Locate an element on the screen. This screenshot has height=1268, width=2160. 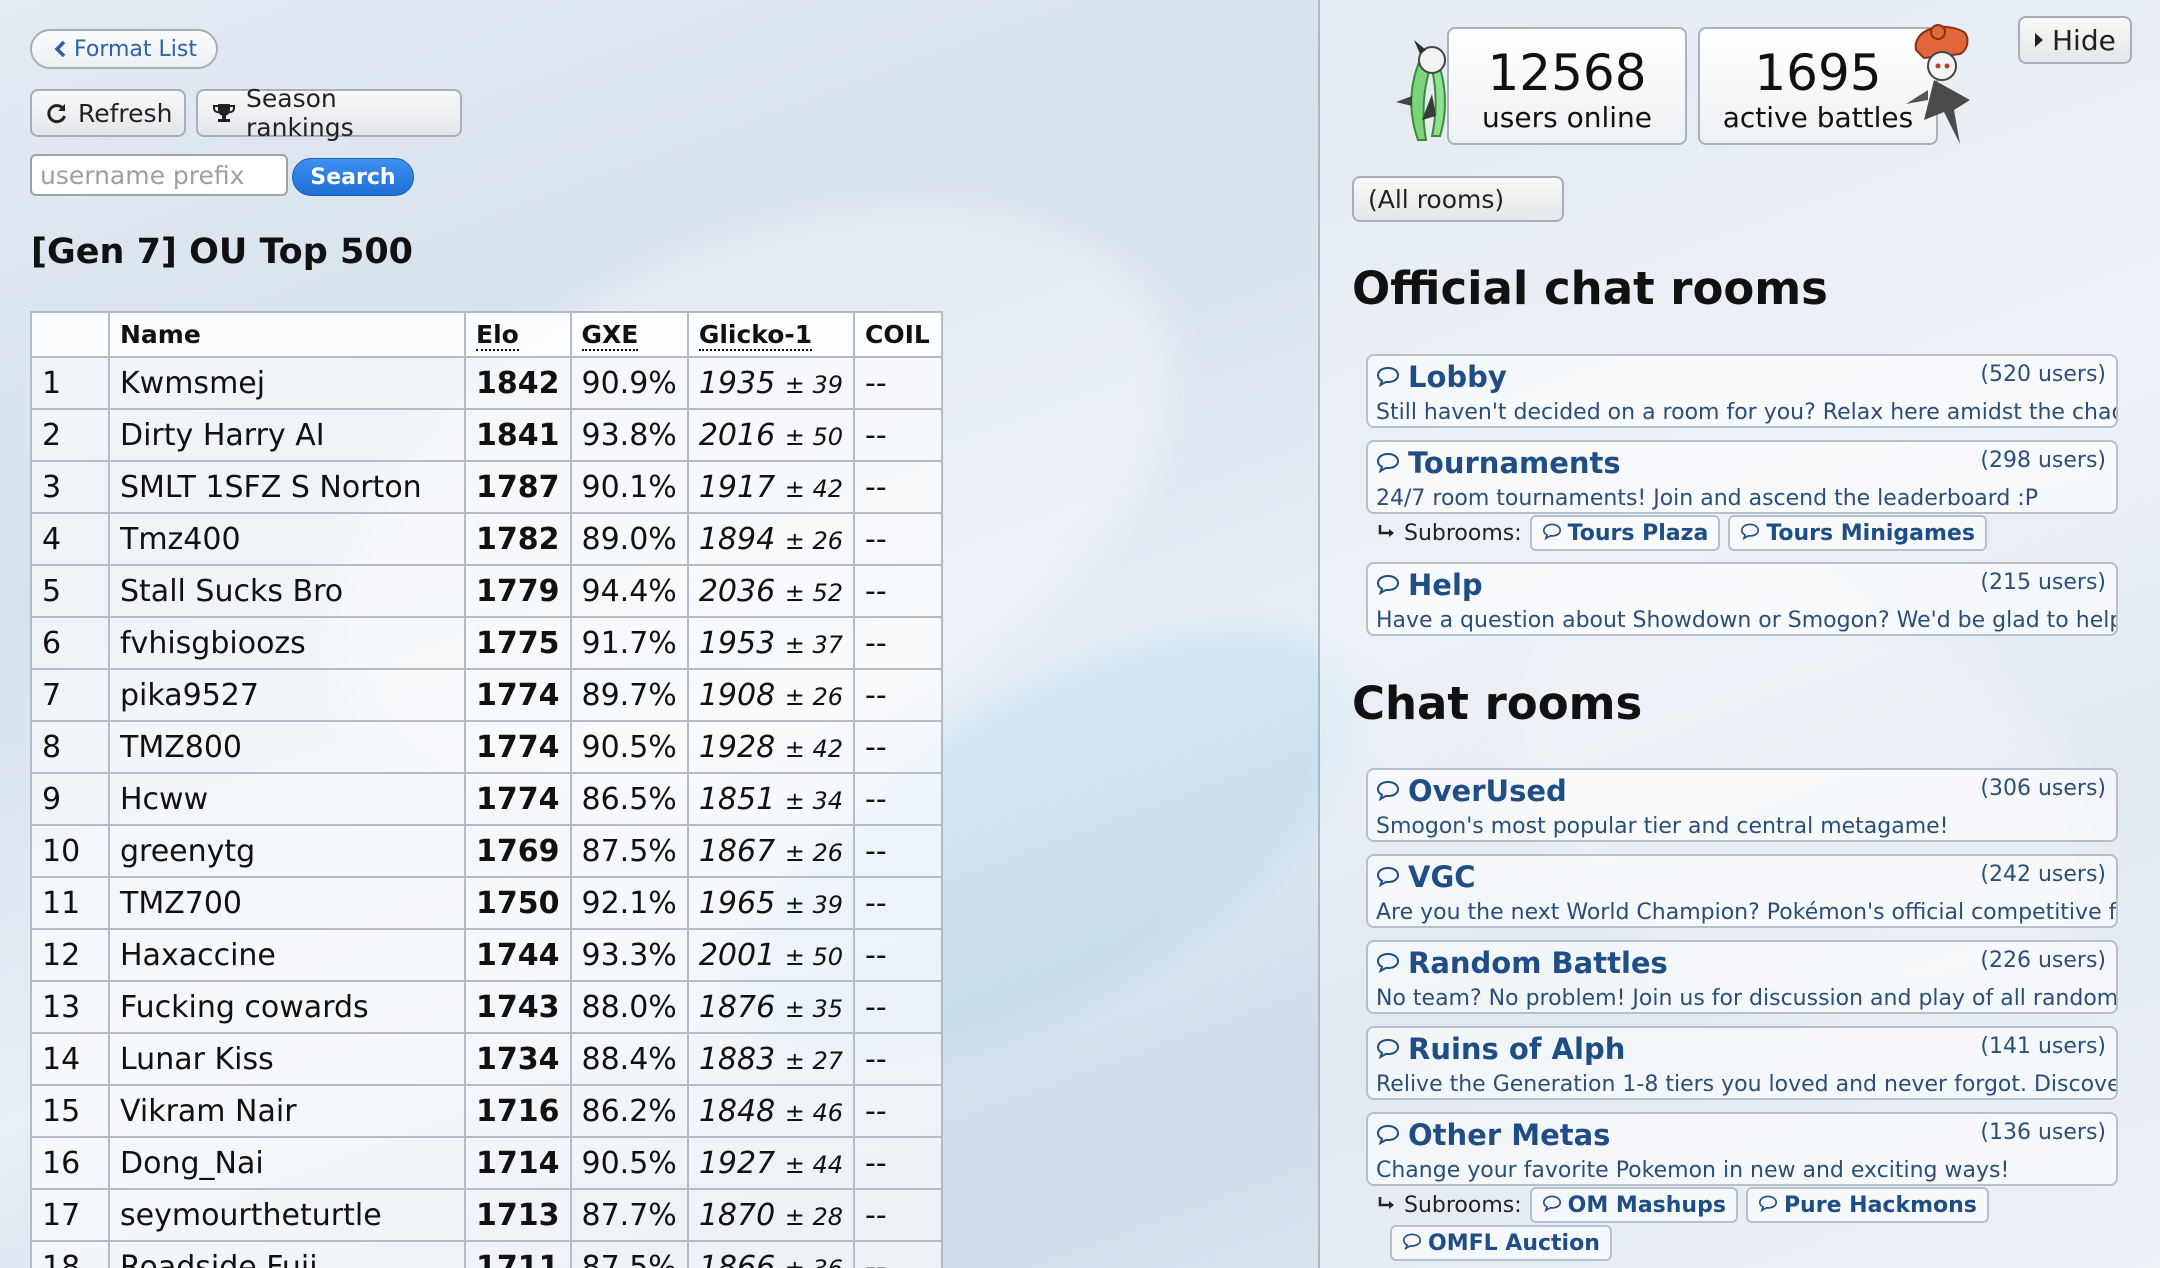
player-name: Lunar Kiss is located at coordinates (287, 1059).